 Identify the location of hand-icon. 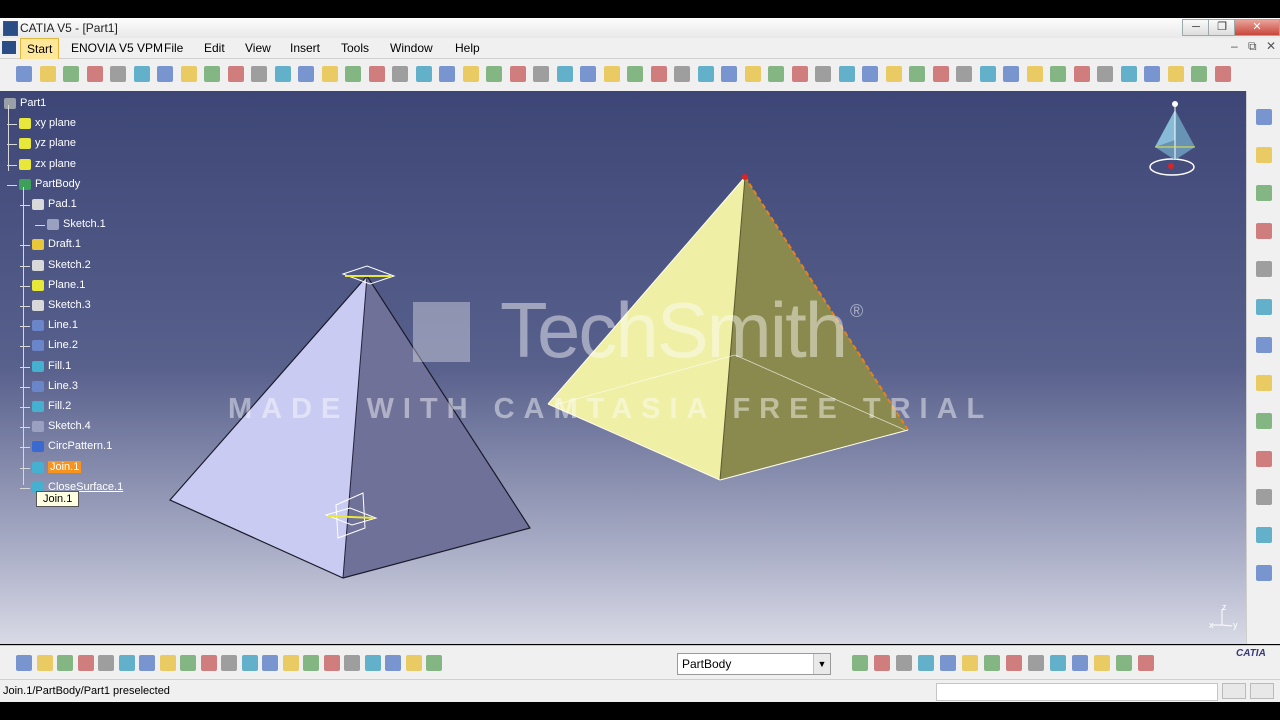
(1146, 663).